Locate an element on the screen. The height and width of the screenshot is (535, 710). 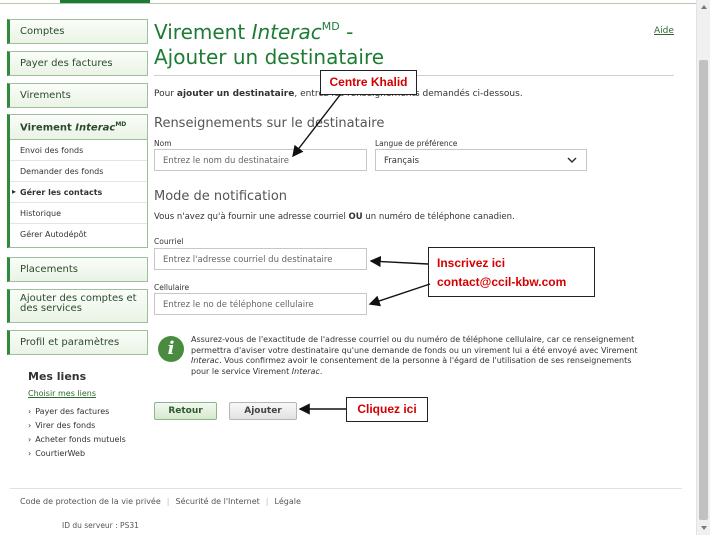
info-line-text: pour le service Virement is located at coordinates (241, 371).